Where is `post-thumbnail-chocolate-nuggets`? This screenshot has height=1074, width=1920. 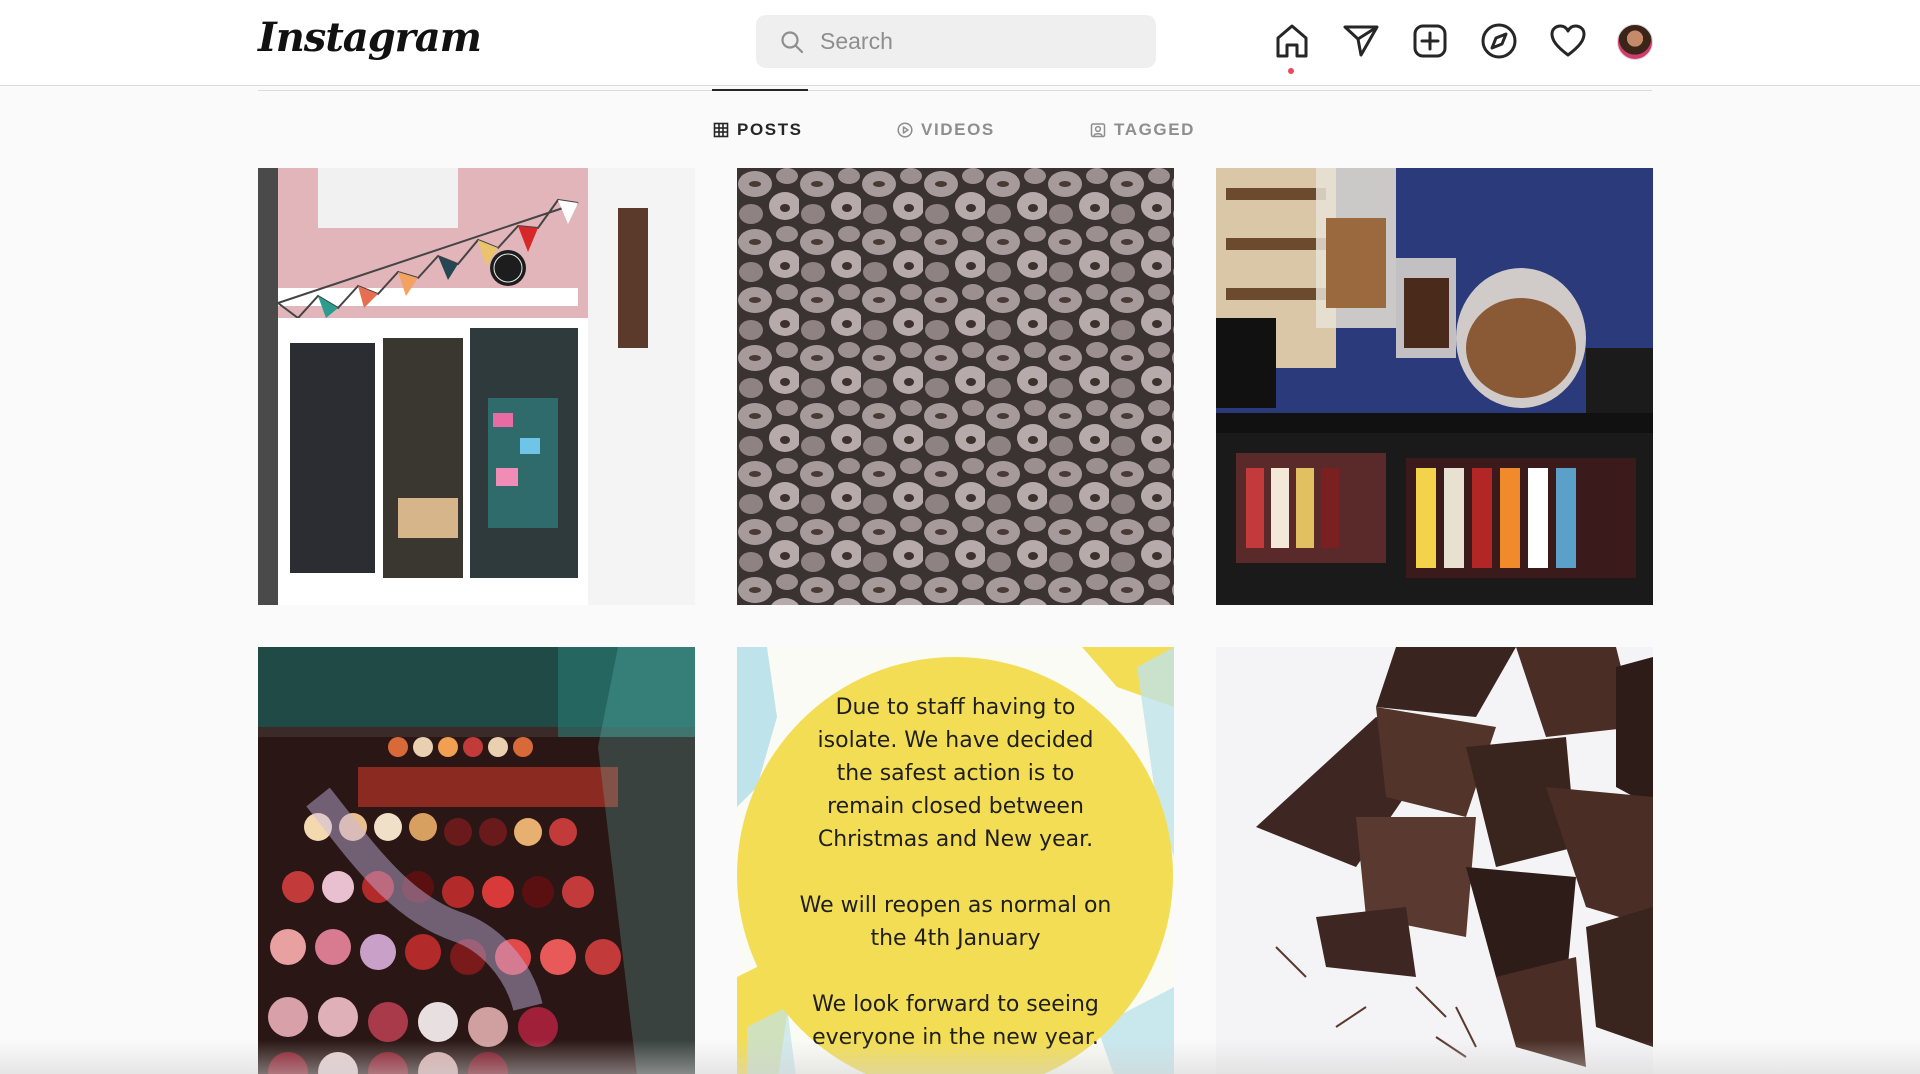 post-thumbnail-chocolate-nuggets is located at coordinates (955, 386).